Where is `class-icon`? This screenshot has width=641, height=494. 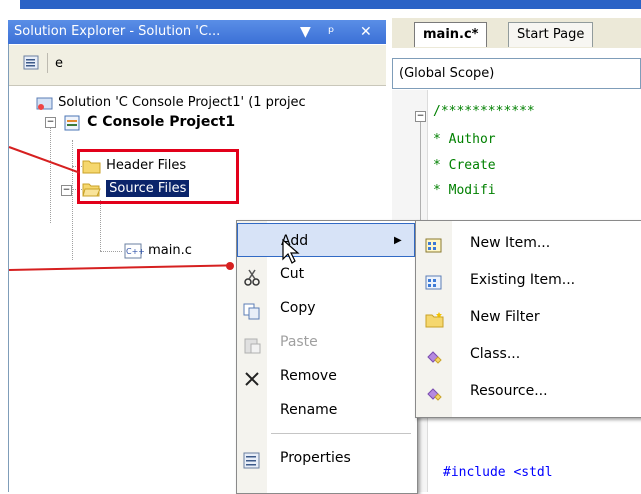 class-icon is located at coordinates (434, 354).